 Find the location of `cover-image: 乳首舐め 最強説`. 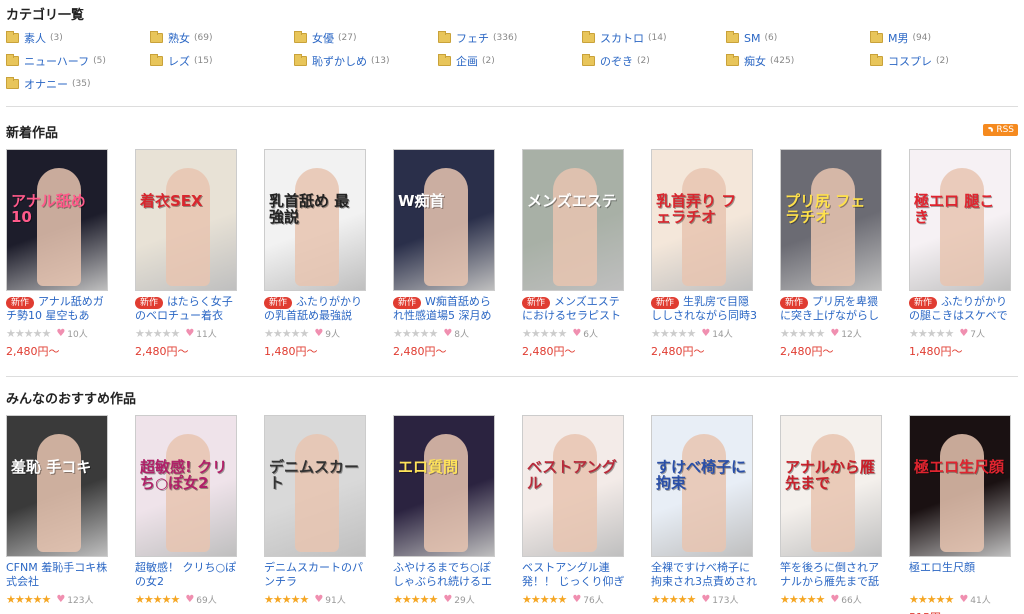

cover-image: 乳首舐め 最強説 is located at coordinates (315, 220).